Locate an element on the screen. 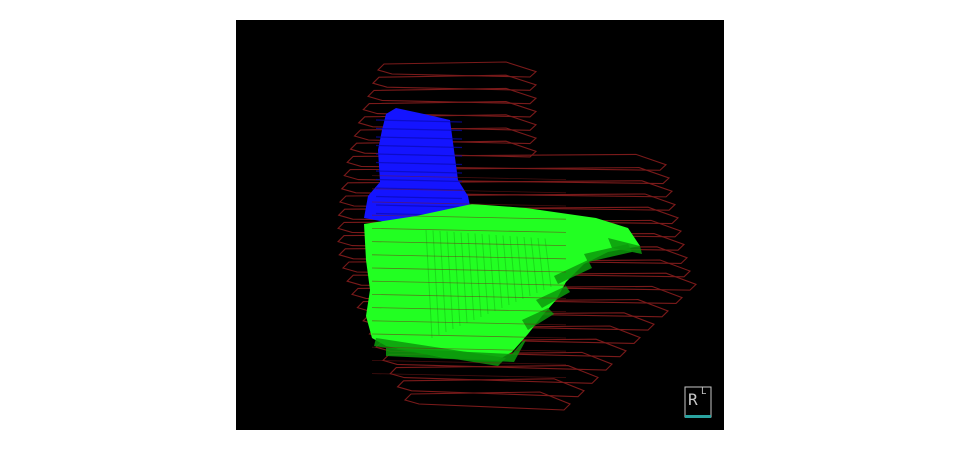 This screenshot has height=450, width=960. orientation-superscript: L is located at coordinates (704, 392).